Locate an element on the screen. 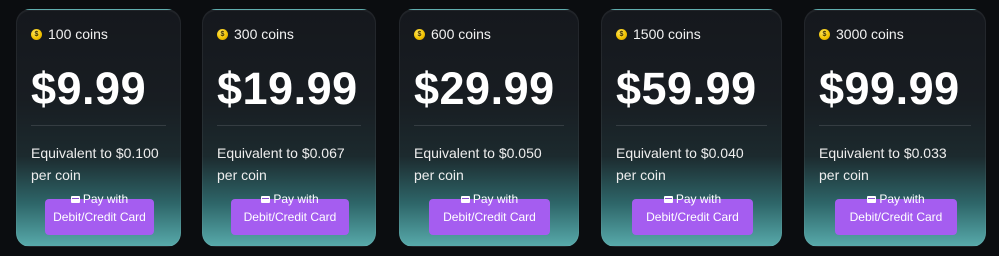 The image size is (999, 256). per-coin-equivalent: Equivalent to $0.100 per coin is located at coordinates (95, 164).